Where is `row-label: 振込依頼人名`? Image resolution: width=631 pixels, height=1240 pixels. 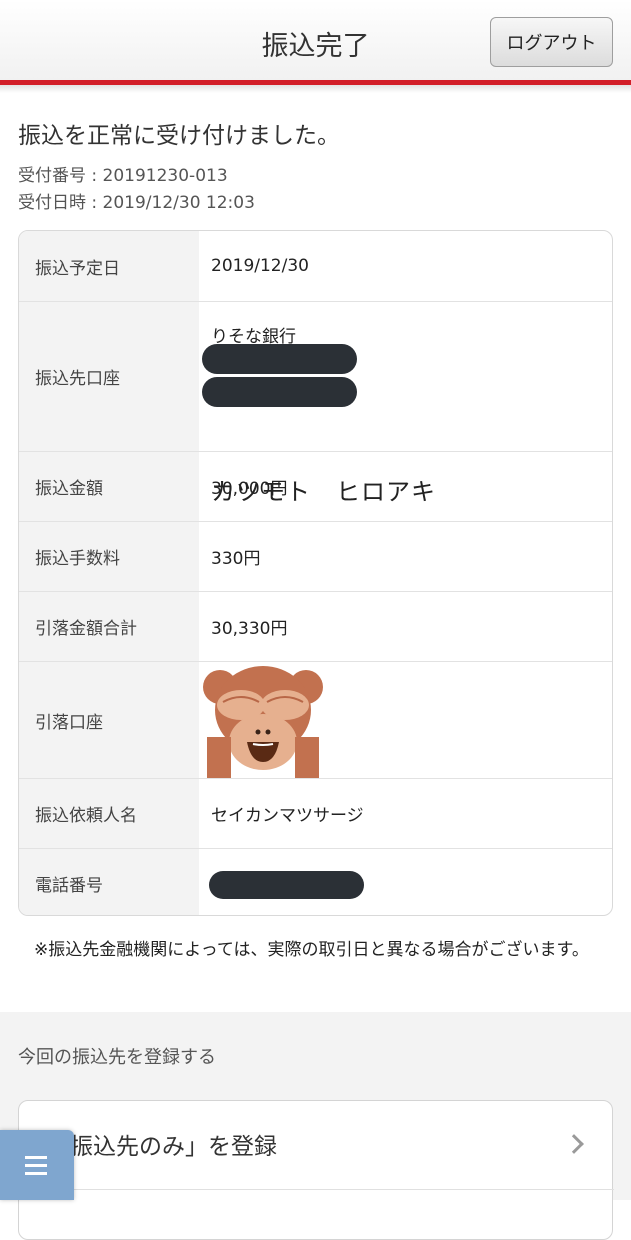
row-label: 振込依頼人名 is located at coordinates (109, 813).